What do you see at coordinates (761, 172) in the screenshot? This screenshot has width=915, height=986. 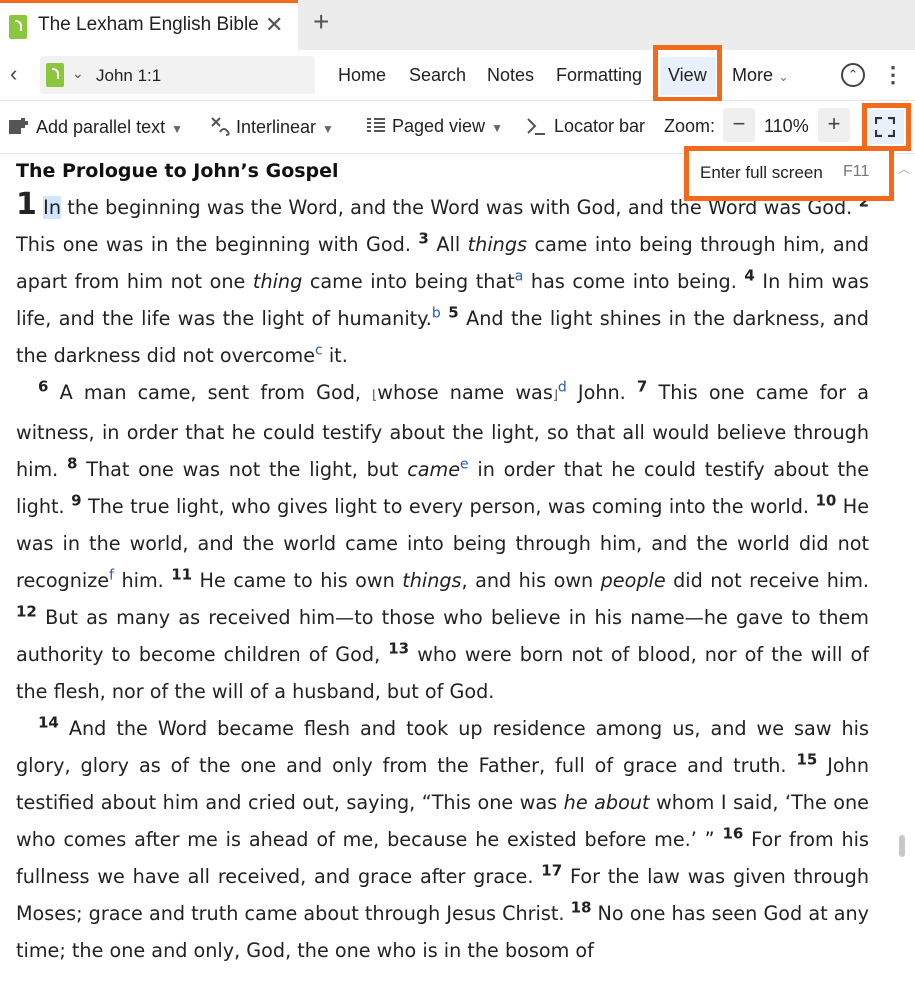 I see `tooltip-label: Enter full screen` at bounding box center [761, 172].